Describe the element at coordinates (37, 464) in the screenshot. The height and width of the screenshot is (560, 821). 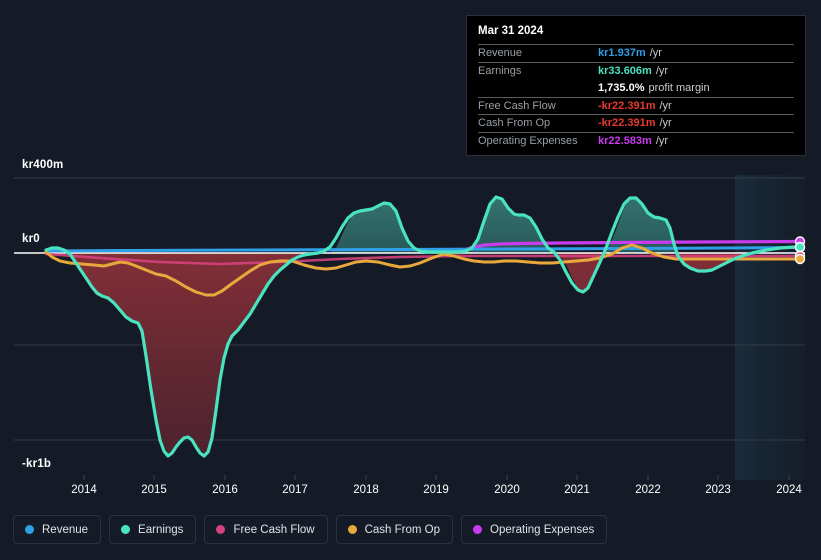
I see `y-axis-label-bottom: -kr1b` at that location.